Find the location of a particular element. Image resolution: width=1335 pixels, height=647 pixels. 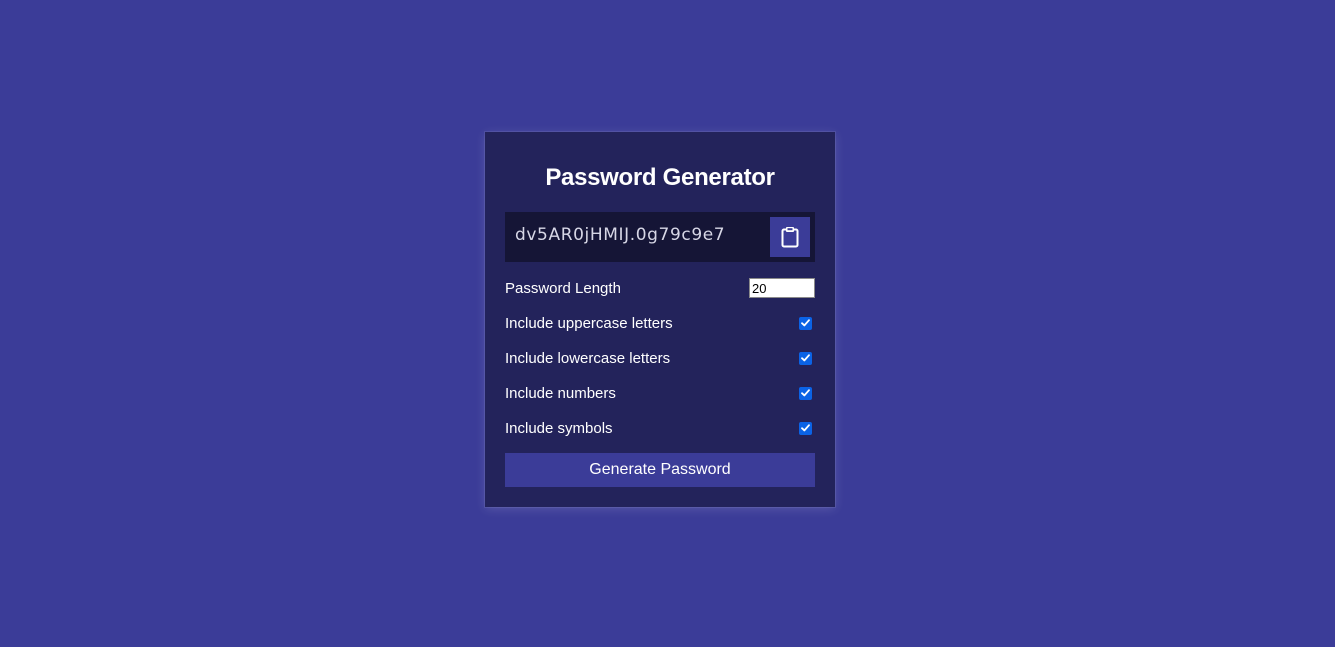

lowercase-checkbox is located at coordinates (805, 358).